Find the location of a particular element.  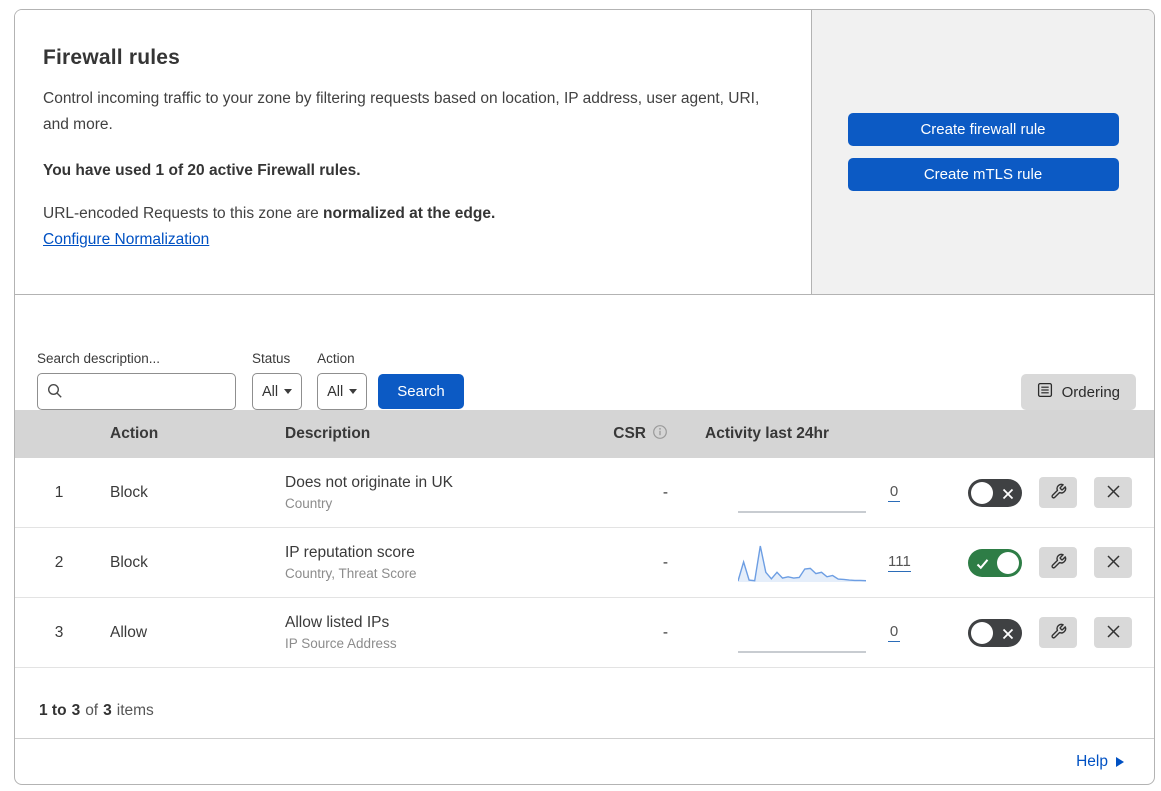

search-button: Search is located at coordinates (421, 391).